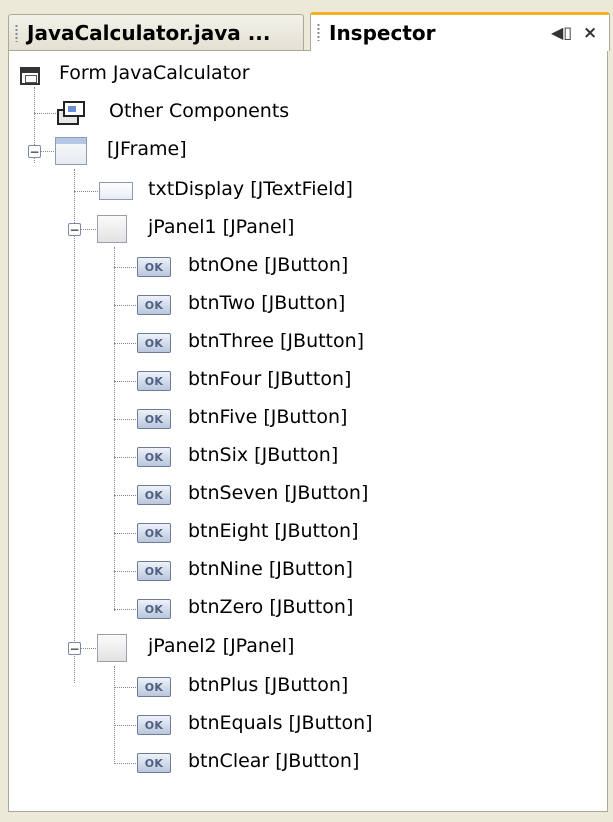 The height and width of the screenshot is (822, 613). I want to click on tree-node-txtdisplay: txtDisplay [JTextField], so click(304, 191).